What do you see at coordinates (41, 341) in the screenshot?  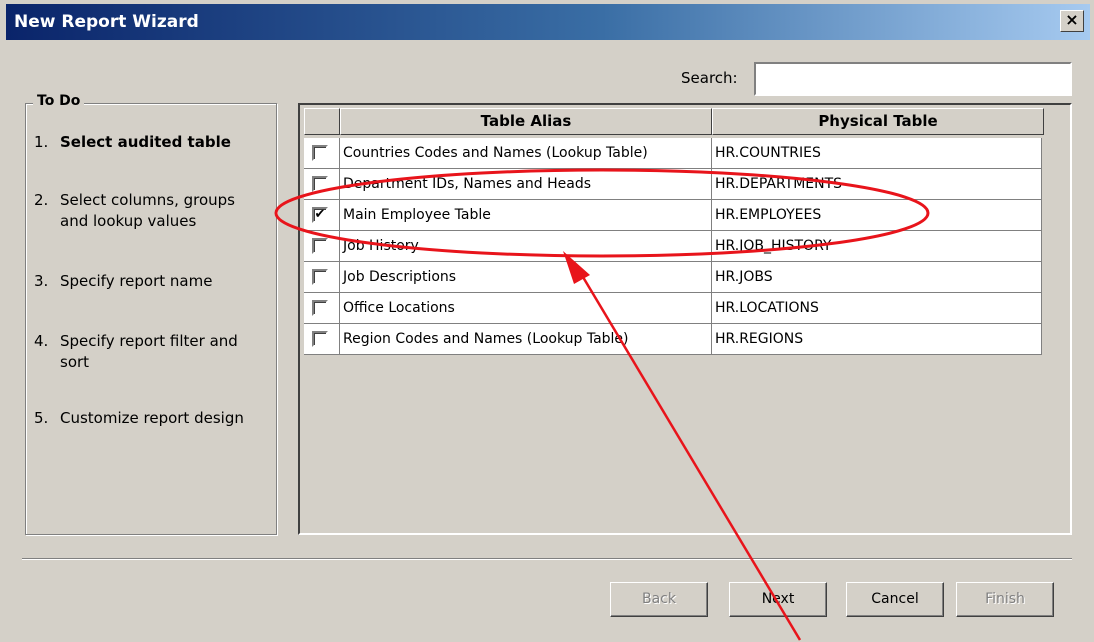 I see `step-number: 4.` at bounding box center [41, 341].